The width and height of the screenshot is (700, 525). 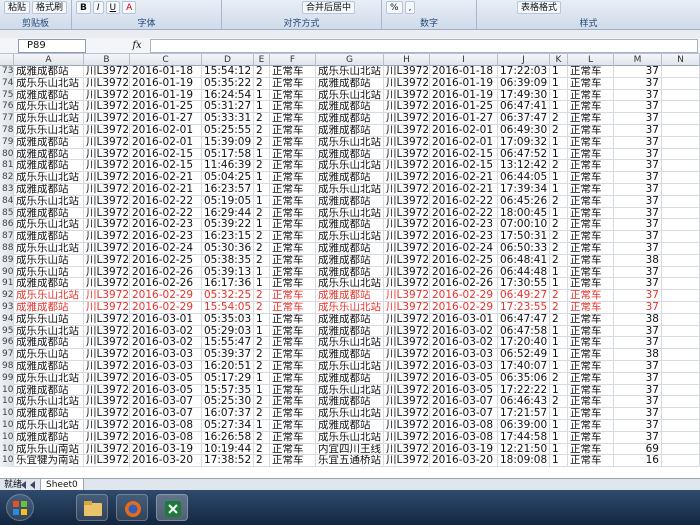 What do you see at coordinates (7, 461) in the screenshot?
I see `row-header: 106` at bounding box center [7, 461].